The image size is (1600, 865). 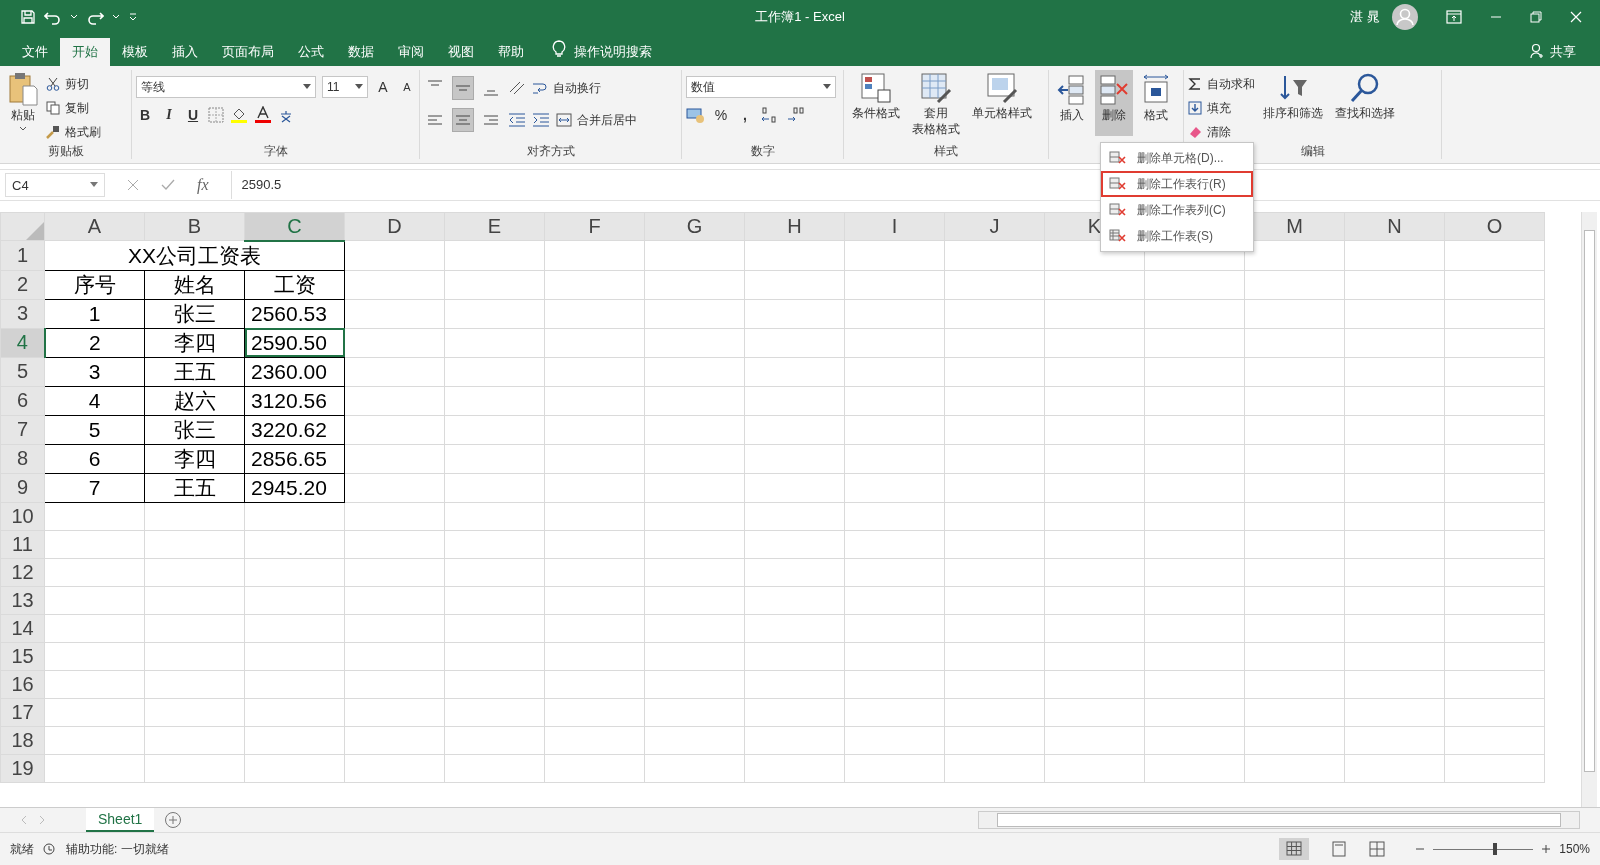 I want to click on column-header: J, so click(x=994, y=226).